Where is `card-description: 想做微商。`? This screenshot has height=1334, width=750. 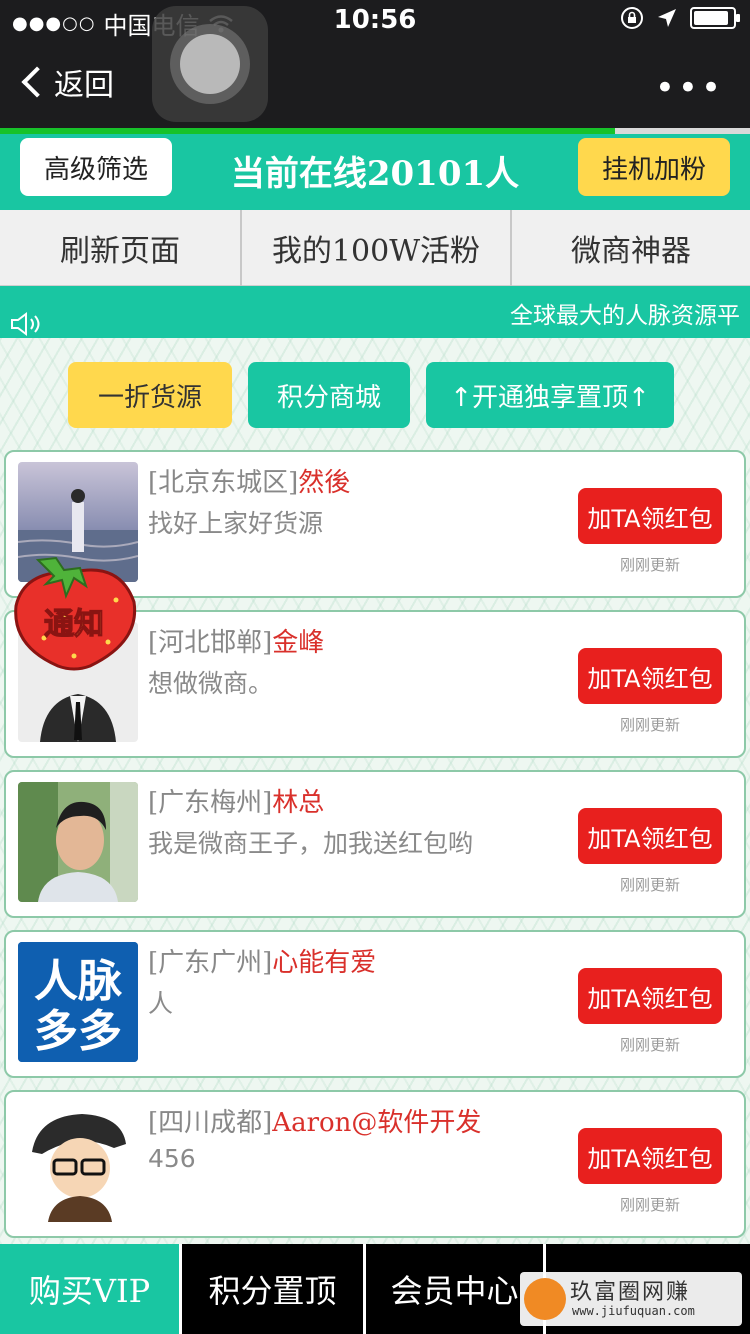 card-description: 想做微商。 is located at coordinates (211, 683).